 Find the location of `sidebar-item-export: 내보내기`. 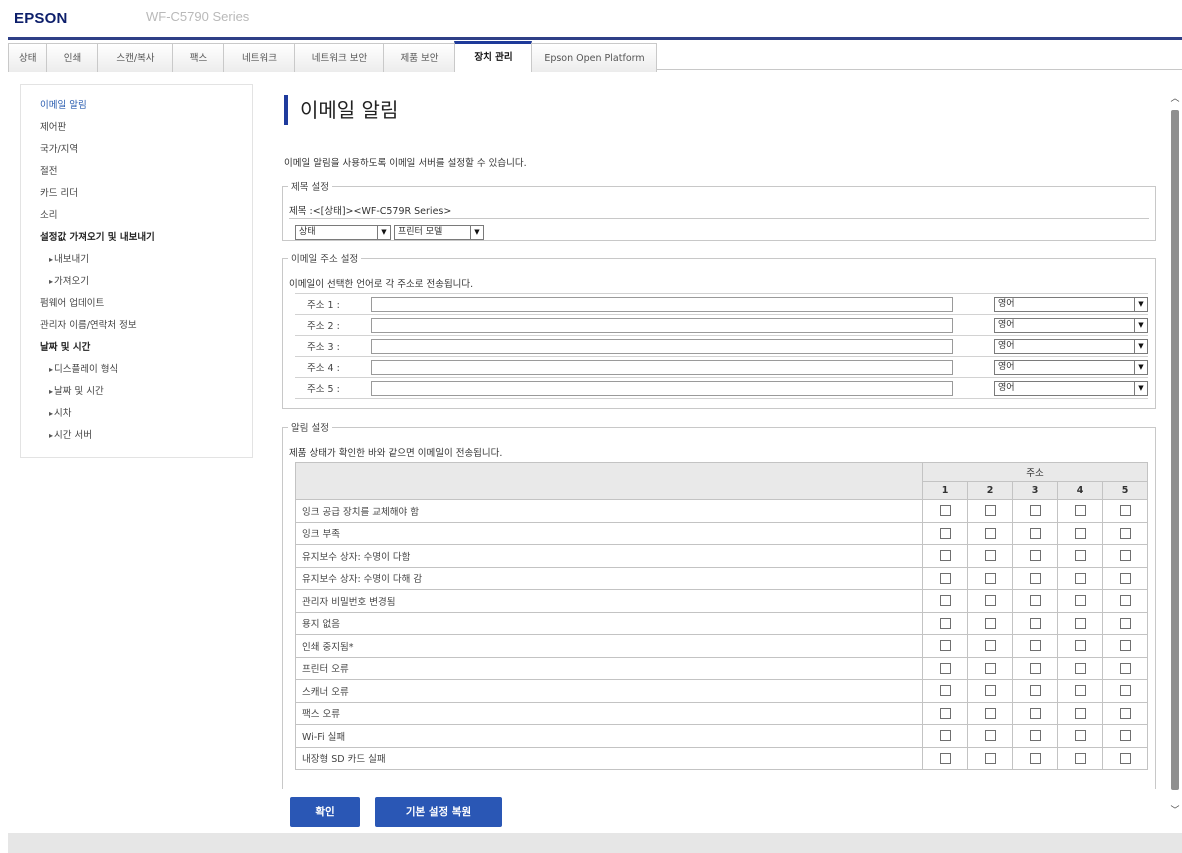

sidebar-item-export: 내보내기 is located at coordinates (146, 260).